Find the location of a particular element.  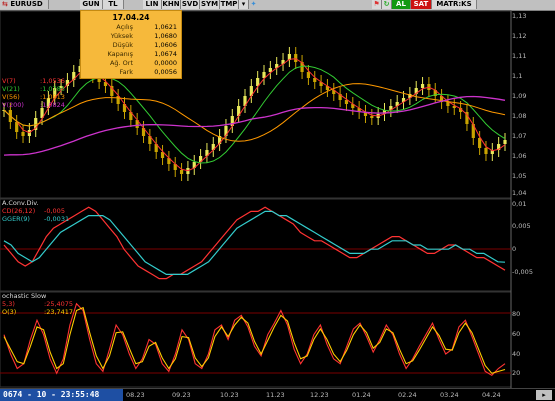

macd-axis-tick: 0,01 is located at coordinates (519, 204).